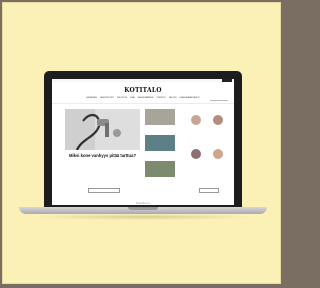 The width and height of the screenshot is (320, 288). I want to click on nav-item: Talous, so click(173, 99).